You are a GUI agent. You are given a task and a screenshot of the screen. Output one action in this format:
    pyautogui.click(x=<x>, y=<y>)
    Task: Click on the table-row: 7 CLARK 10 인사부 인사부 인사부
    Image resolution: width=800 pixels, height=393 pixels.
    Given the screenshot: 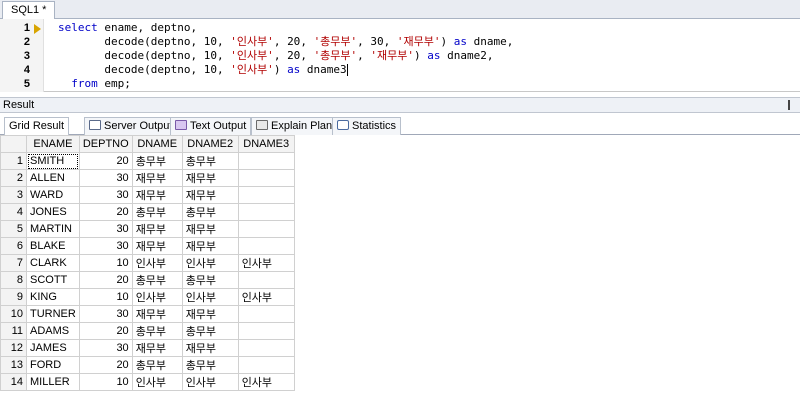 What is the action you would take?
    pyautogui.click(x=147, y=263)
    